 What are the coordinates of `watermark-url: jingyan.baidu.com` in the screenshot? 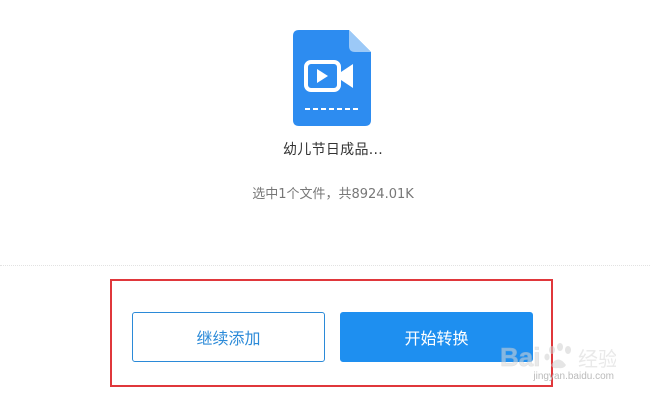 It's located at (573, 376).